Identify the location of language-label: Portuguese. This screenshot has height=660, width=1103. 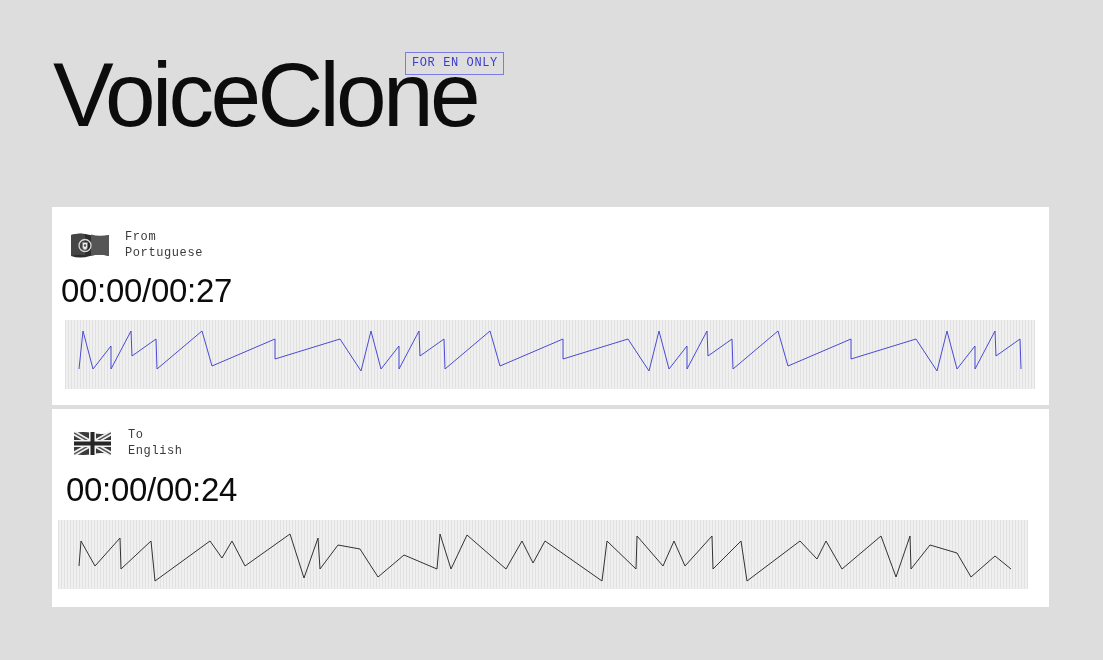
(164, 253).